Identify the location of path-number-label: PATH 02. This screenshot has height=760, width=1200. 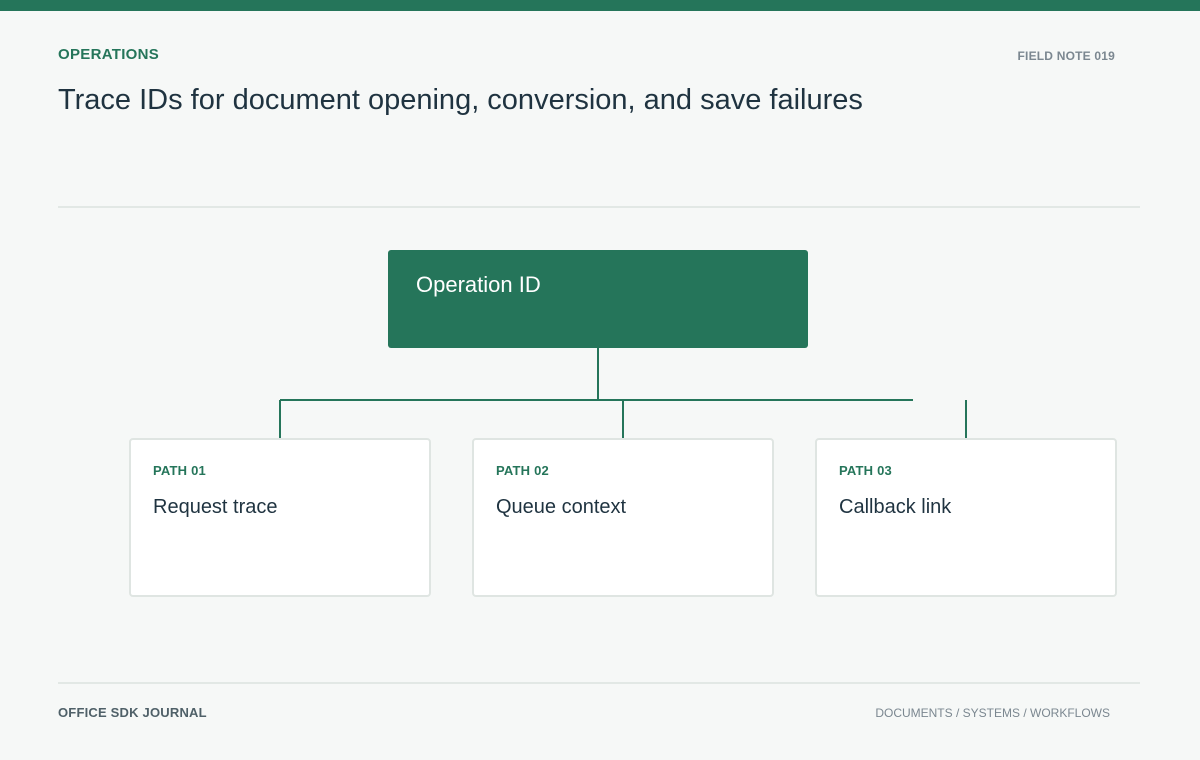
(522, 470).